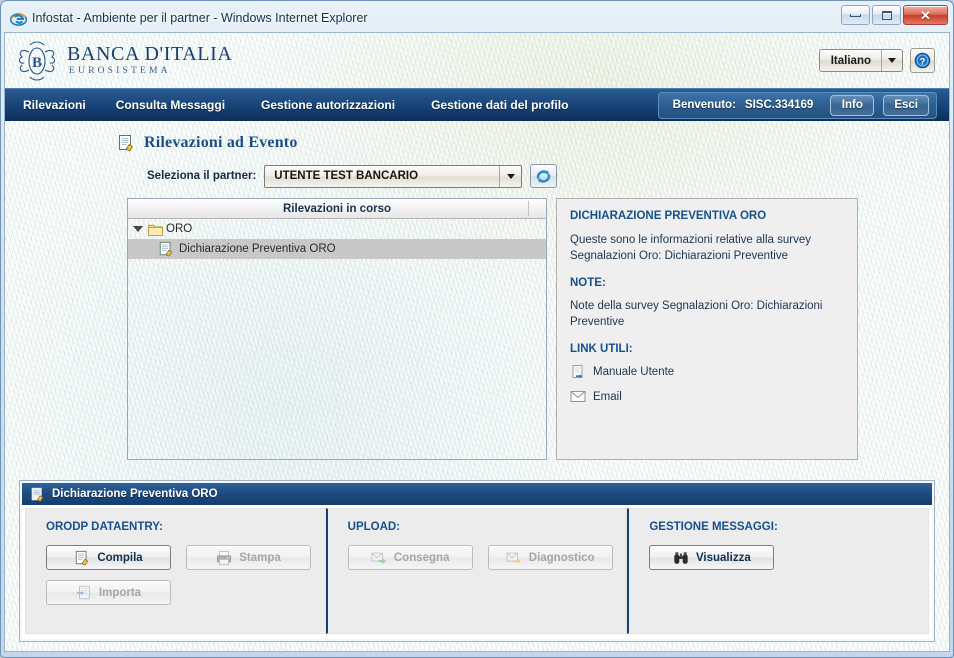 The width and height of the screenshot is (954, 658). I want to click on link-manuale-utente: Manuale Utente, so click(707, 372).